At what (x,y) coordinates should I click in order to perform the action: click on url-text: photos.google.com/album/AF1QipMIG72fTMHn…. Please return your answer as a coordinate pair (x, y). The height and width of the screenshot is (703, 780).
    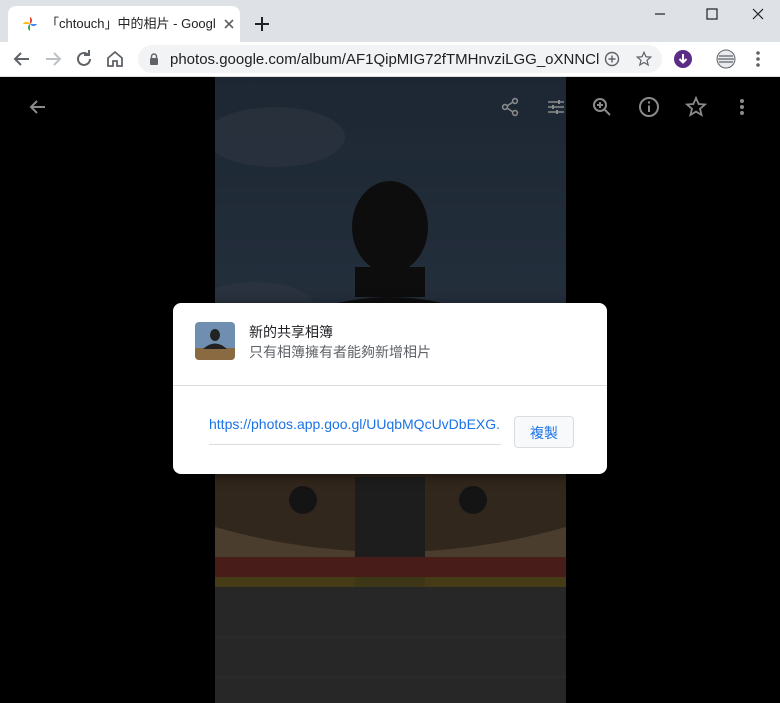
    Looking at the image, I should click on (385, 59).